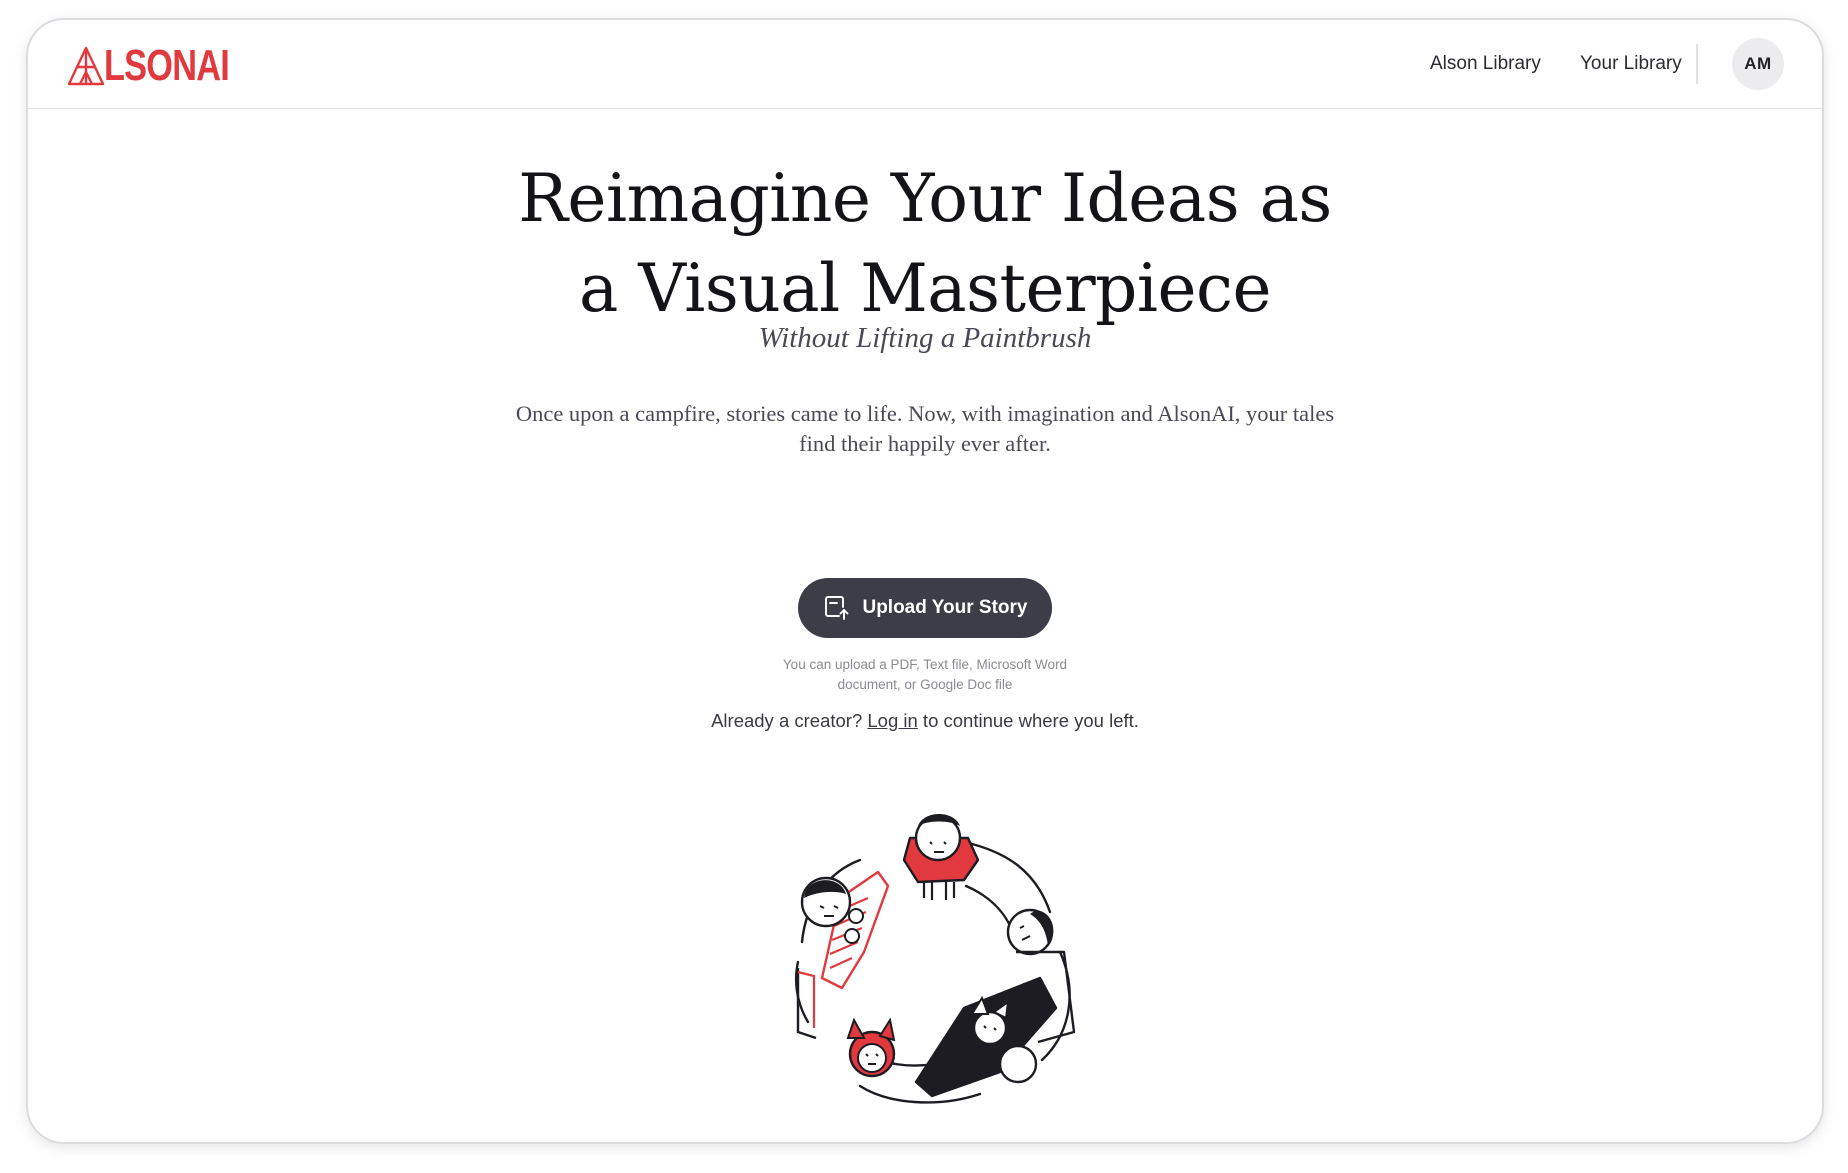 The image size is (1848, 1173). I want to click on nav-your-library-wrap: Your Library, so click(1631, 64).